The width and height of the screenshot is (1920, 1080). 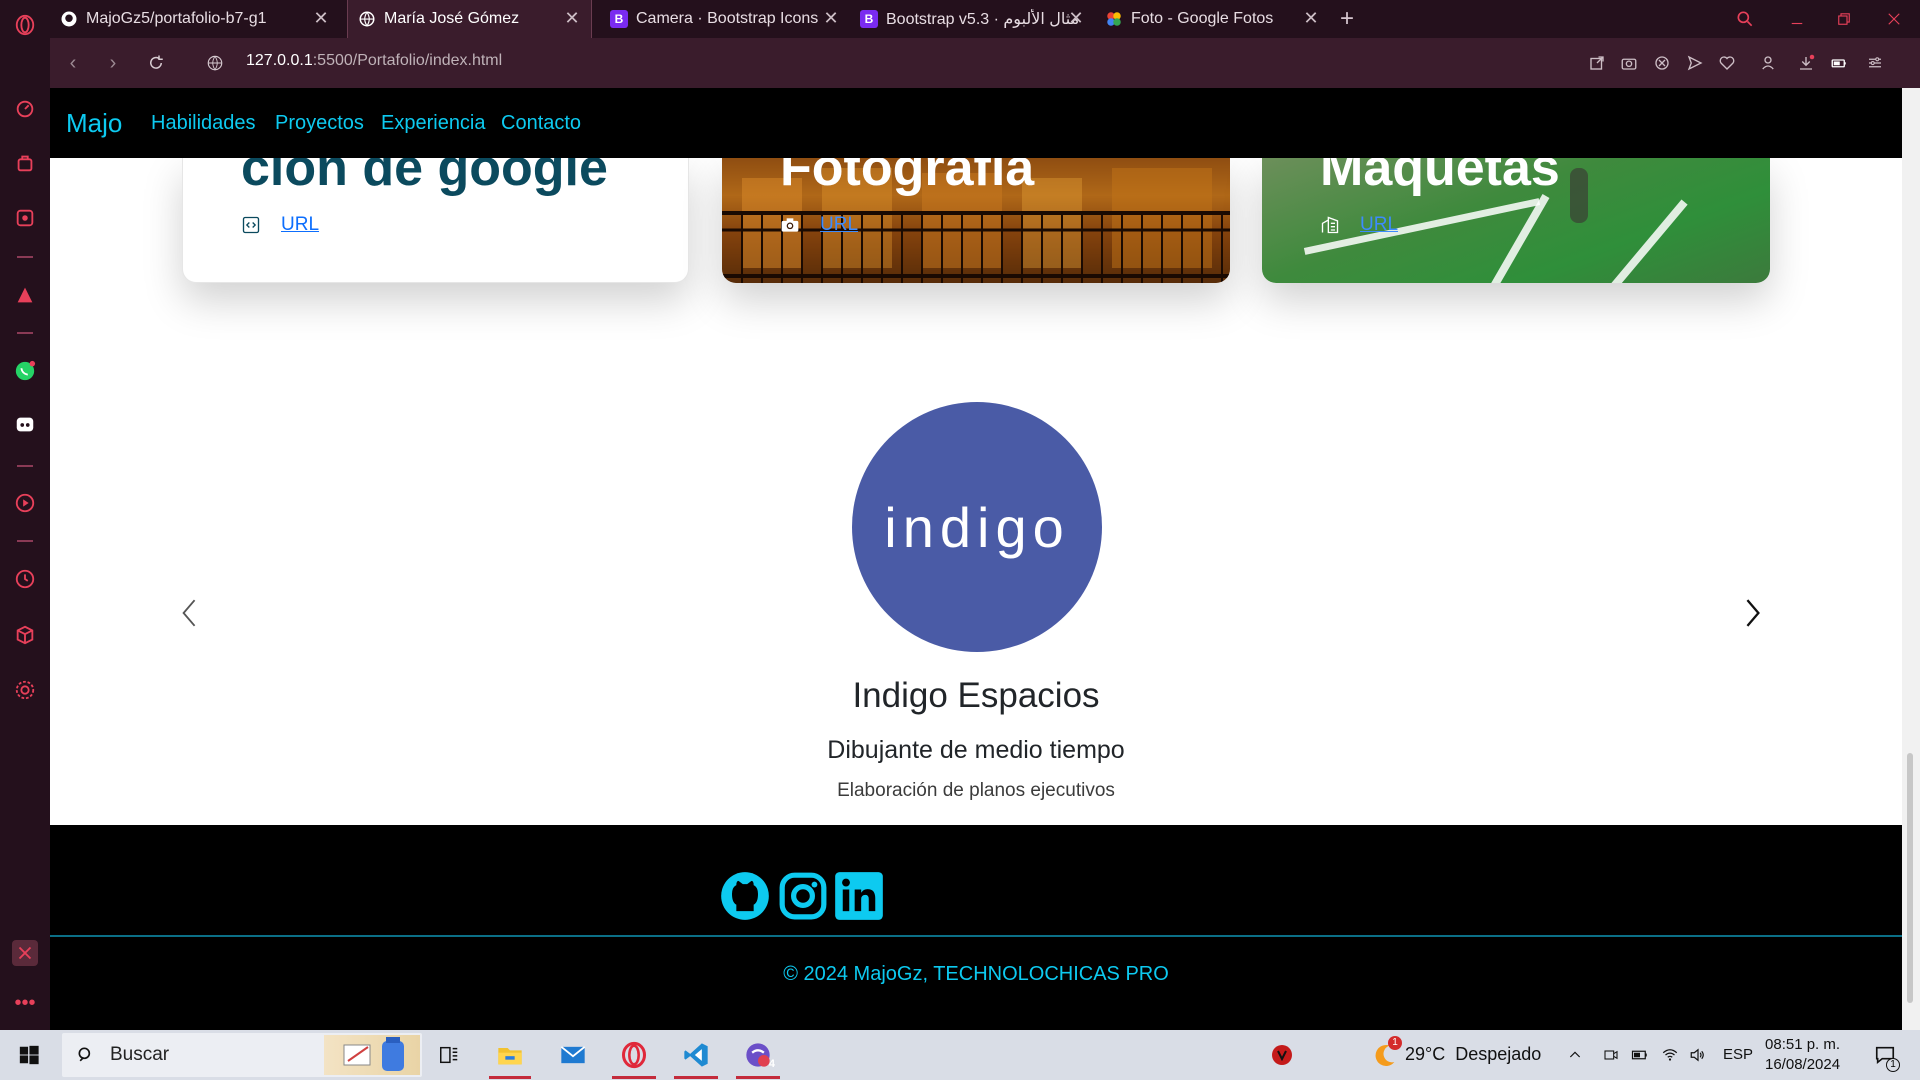 What do you see at coordinates (1629, 63) in the screenshot?
I see `snapshot-icon` at bounding box center [1629, 63].